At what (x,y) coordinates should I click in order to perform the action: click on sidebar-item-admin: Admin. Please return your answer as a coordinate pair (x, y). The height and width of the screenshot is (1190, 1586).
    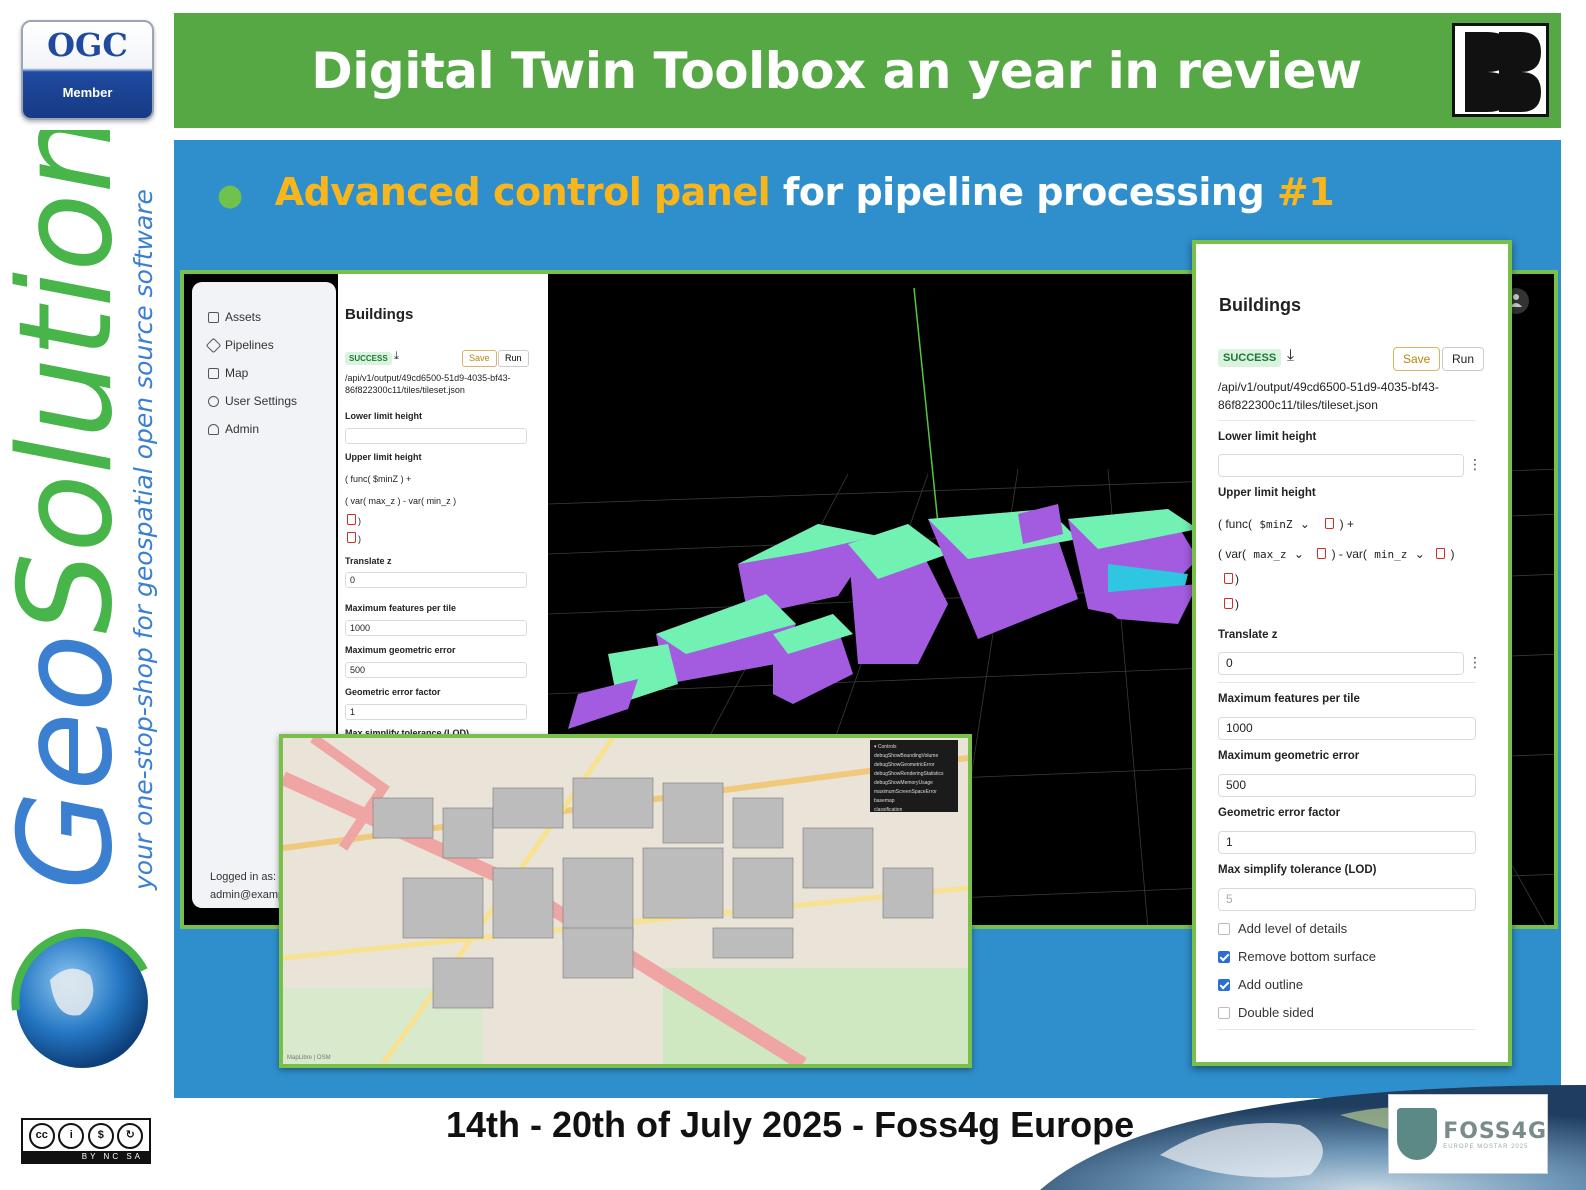
    Looking at the image, I should click on (233, 429).